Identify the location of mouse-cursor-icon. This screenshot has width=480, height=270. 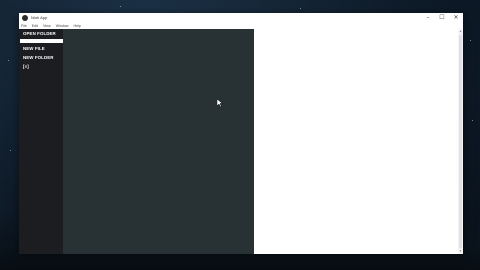
(220, 103).